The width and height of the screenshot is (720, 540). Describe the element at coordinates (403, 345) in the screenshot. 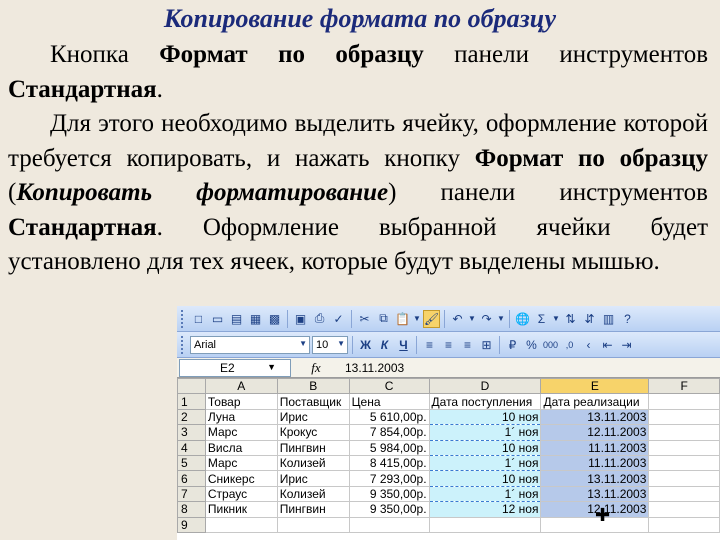

I see `underline-icon: Ч` at that location.